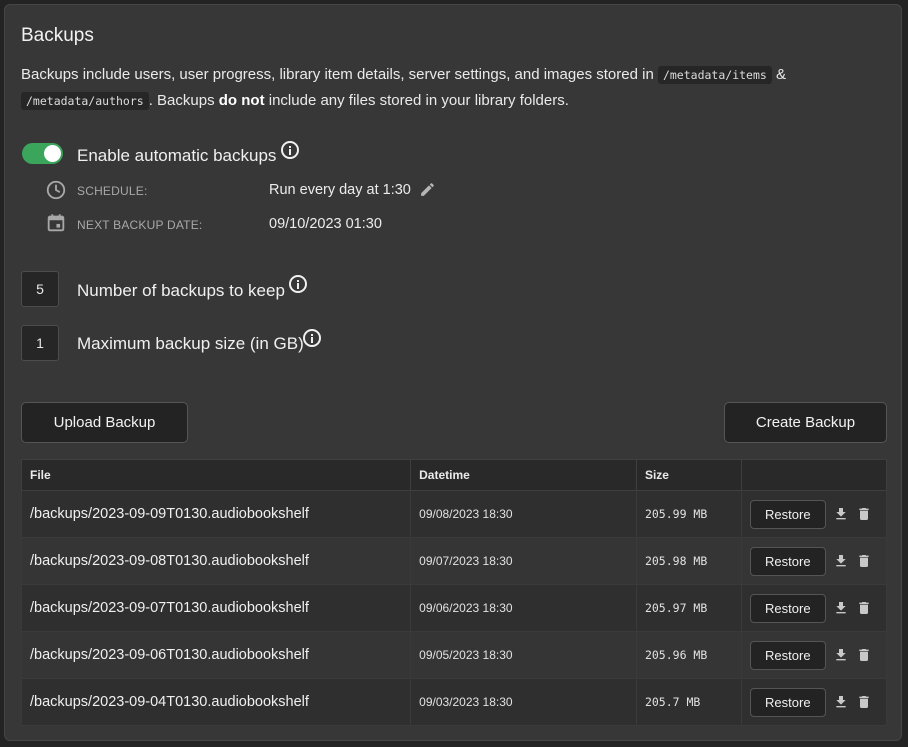 This screenshot has width=908, height=747. I want to click on backup-datetime: 09/08/2023 18:30, so click(523, 514).